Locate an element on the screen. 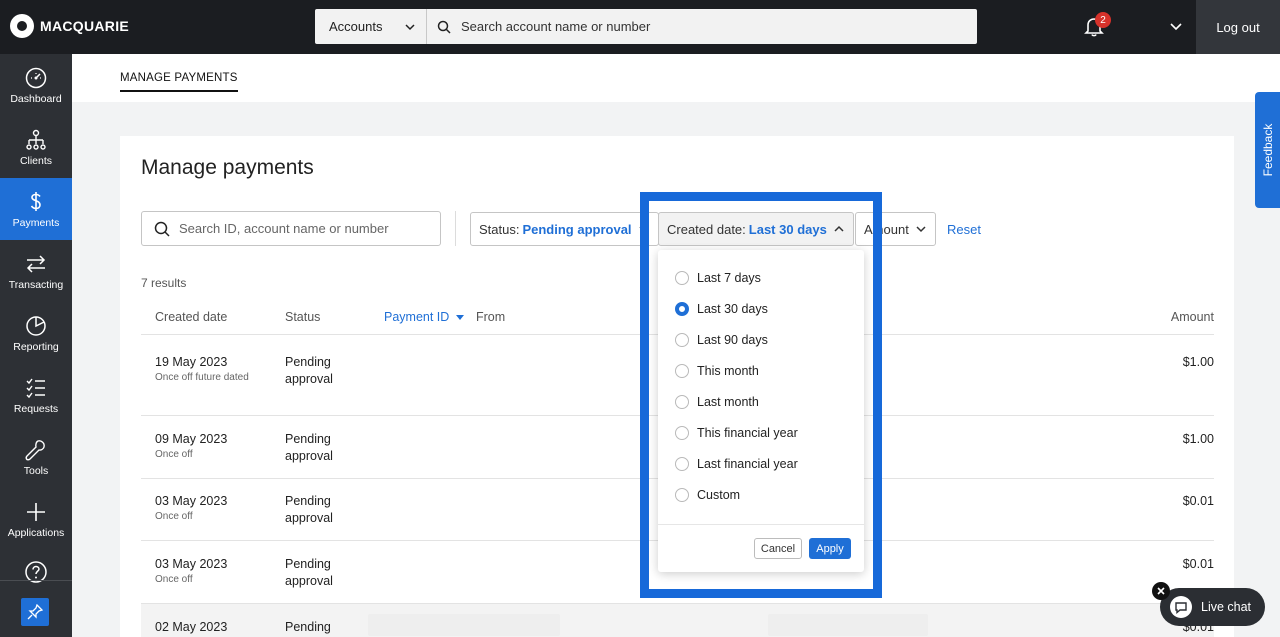 This screenshot has height=637, width=1280. option-this-month: This month is located at coordinates (717, 371).